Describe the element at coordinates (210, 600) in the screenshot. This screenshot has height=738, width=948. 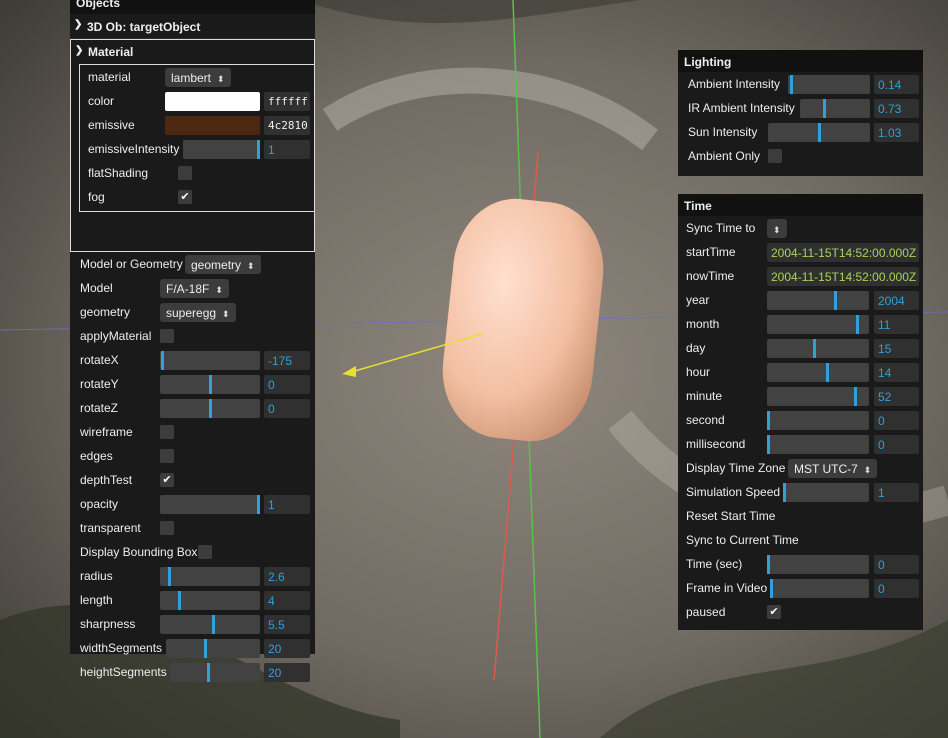
I see `length-slider` at that location.